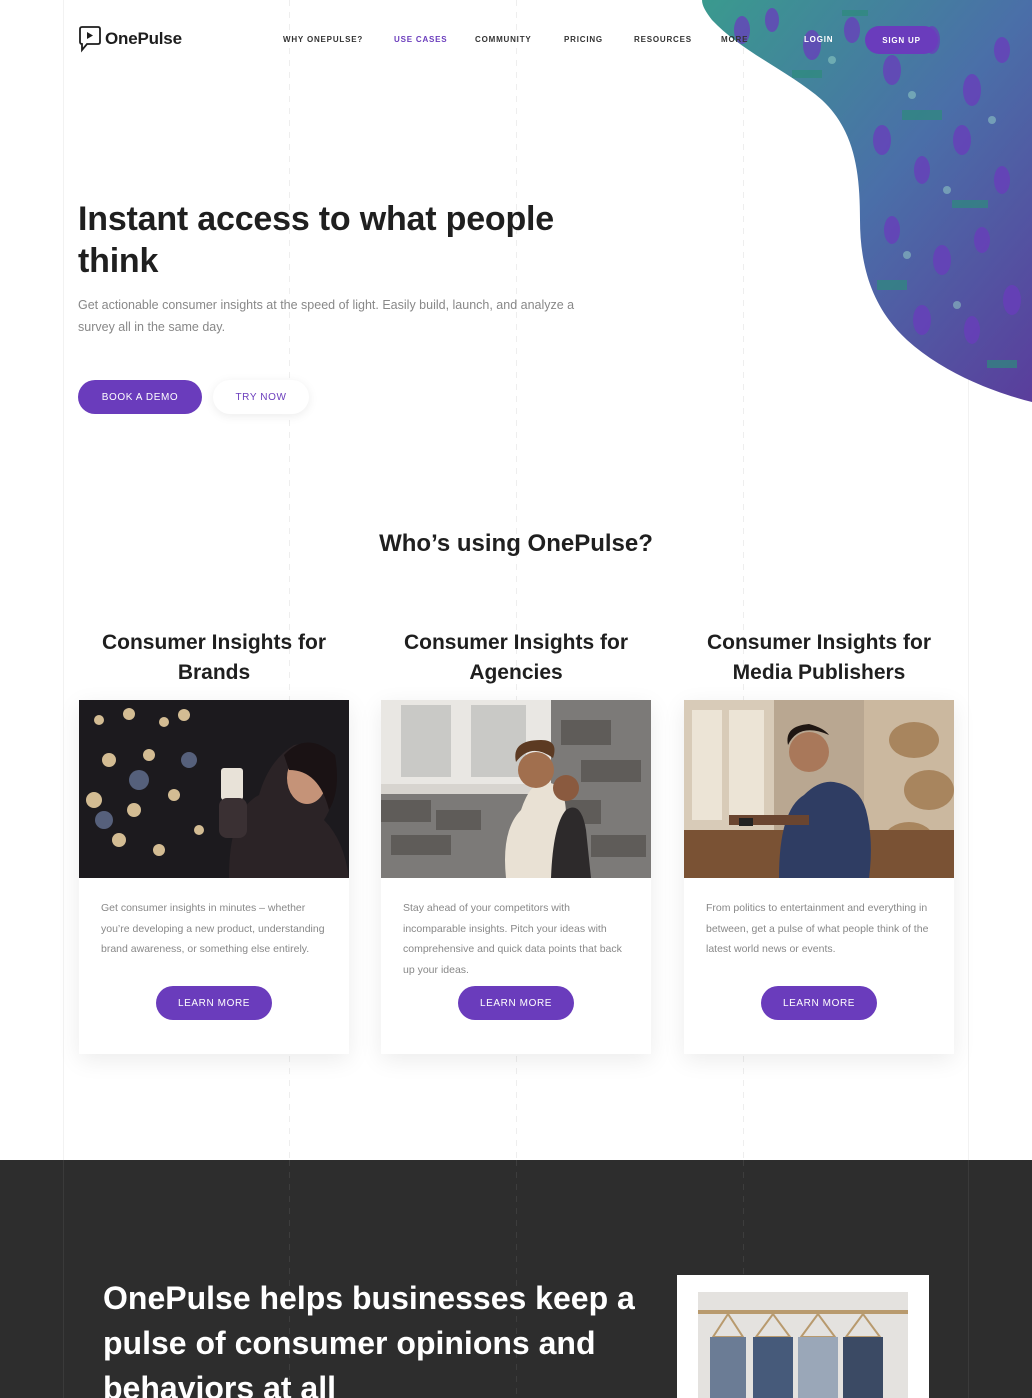 This screenshot has width=1032, height=1398. Describe the element at coordinates (803, 1345) in the screenshot. I see `business-image-clothes-rack` at that location.